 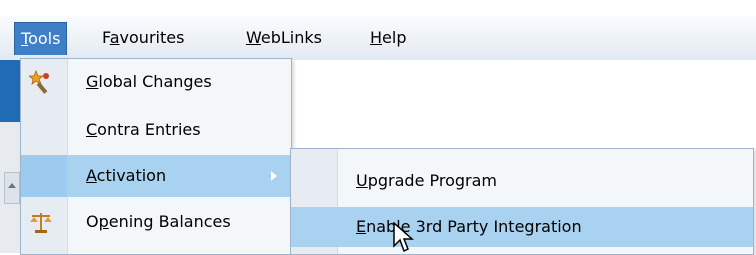 What do you see at coordinates (284, 38) in the screenshot?
I see `menu-weblinks: WebLinks` at bounding box center [284, 38].